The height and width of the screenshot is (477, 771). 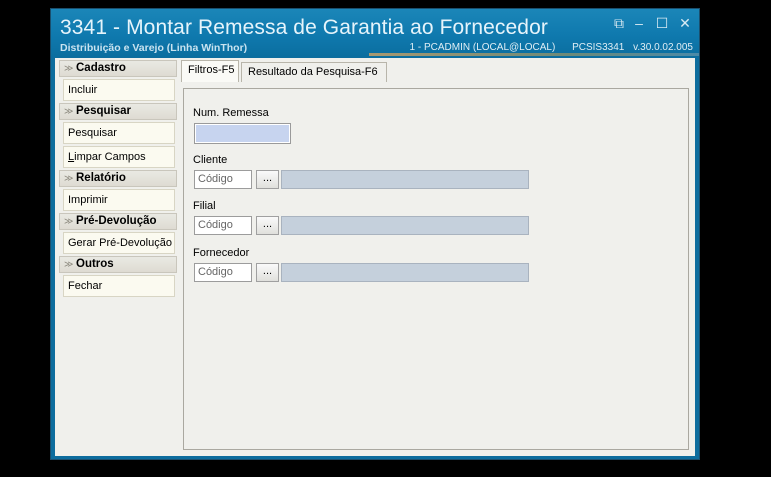 I want to click on minimize-icon: –, so click(x=639, y=23).